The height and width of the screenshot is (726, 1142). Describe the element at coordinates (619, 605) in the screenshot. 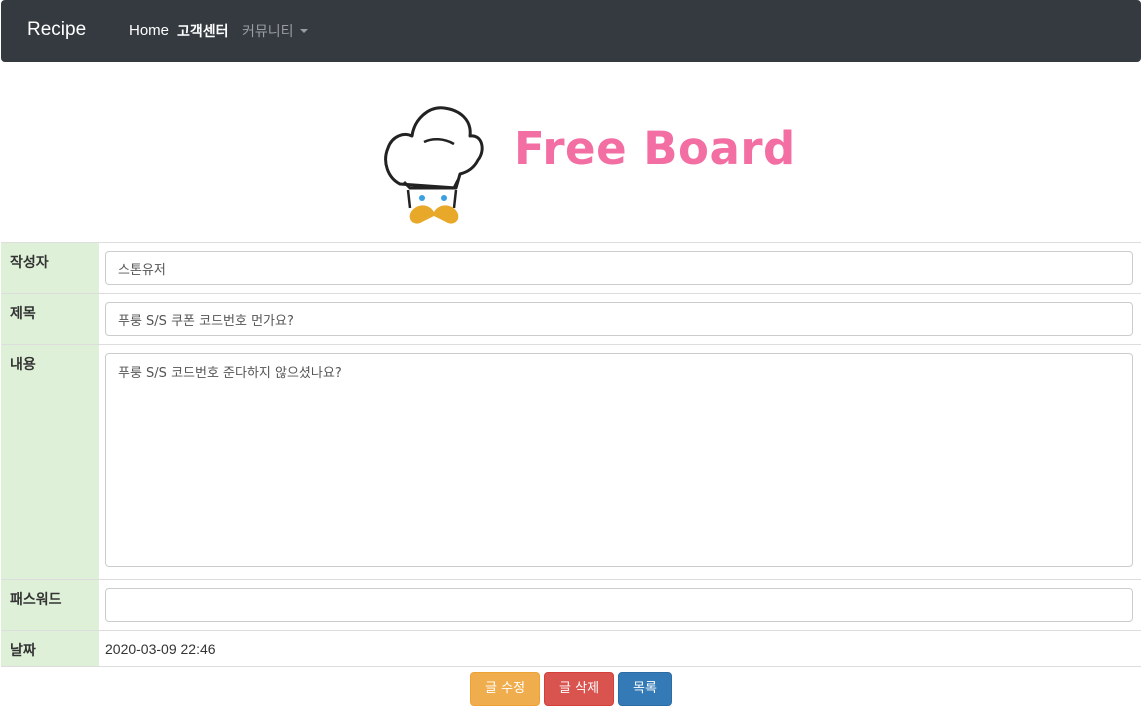

I see `password-input` at that location.